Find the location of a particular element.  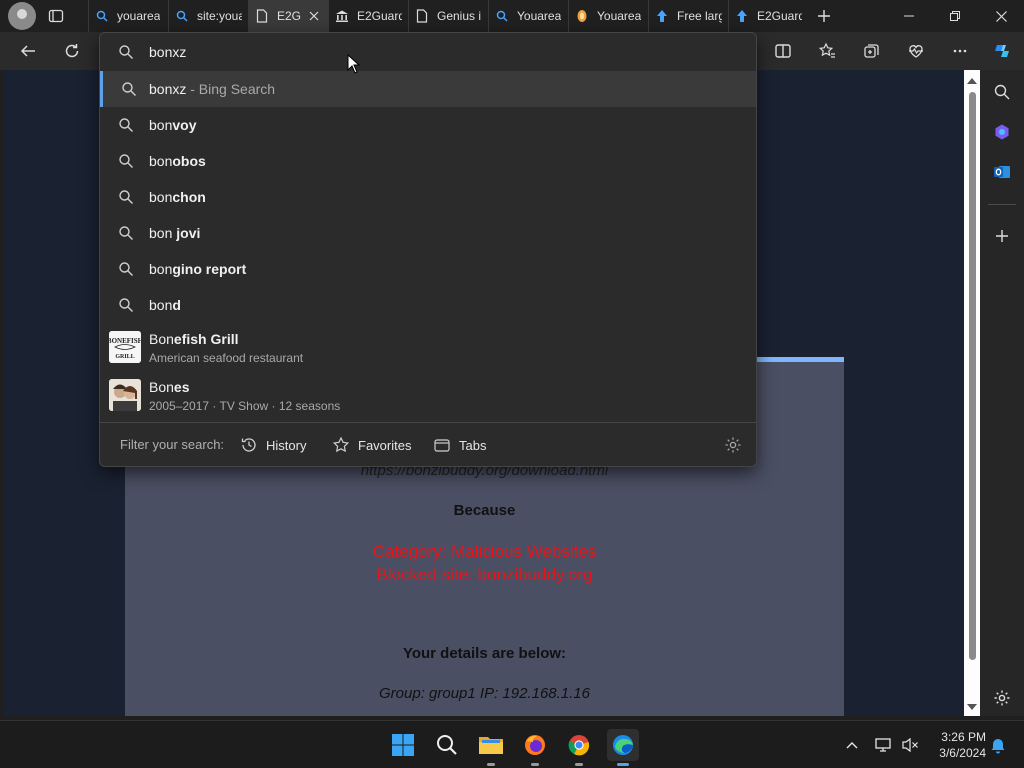

tab-youarea-3: Youarea is located at coordinates (608, 16).